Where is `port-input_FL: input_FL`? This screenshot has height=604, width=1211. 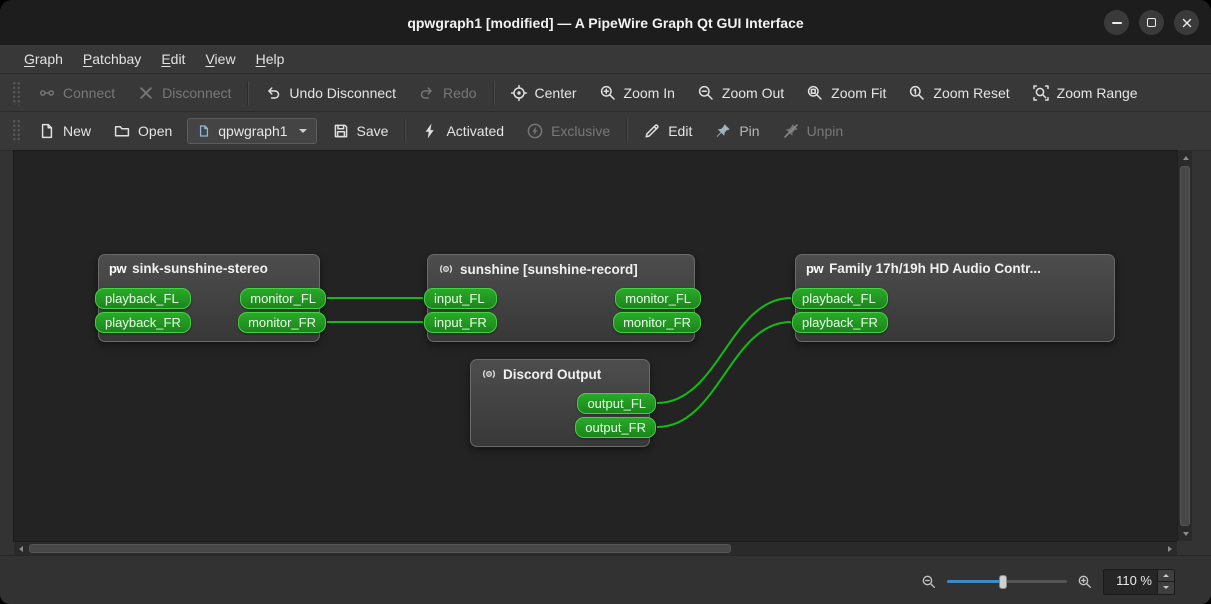 port-input_FL: input_FL is located at coordinates (460, 298).